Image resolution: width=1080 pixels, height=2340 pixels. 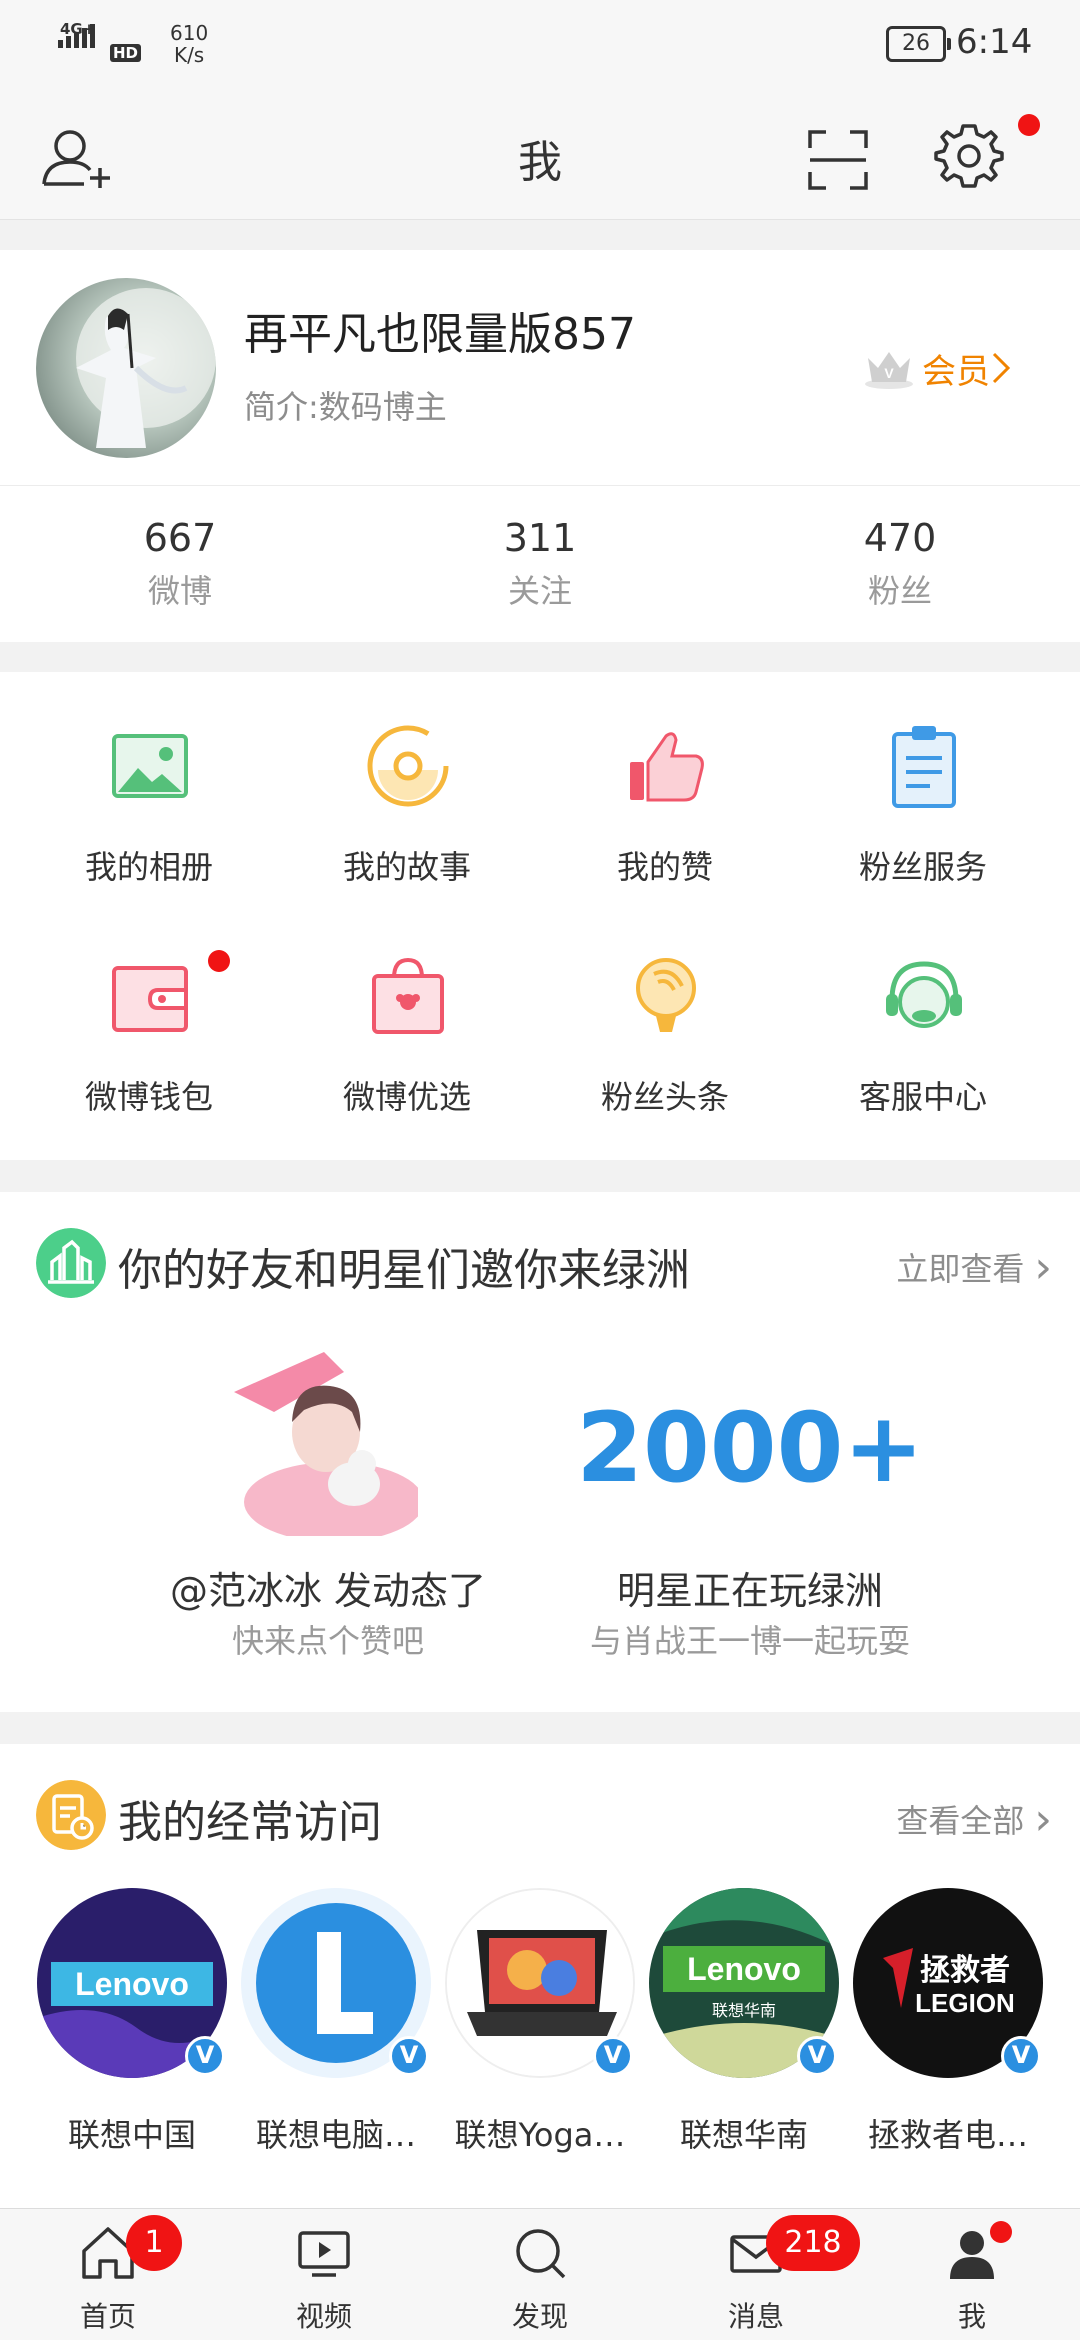 I want to click on crown-icon: V, so click(x=889, y=370).